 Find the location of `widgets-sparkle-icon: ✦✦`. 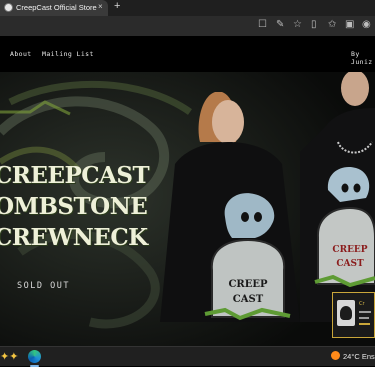

widgets-sparkle-icon: ✦✦ is located at coordinates (9, 356).